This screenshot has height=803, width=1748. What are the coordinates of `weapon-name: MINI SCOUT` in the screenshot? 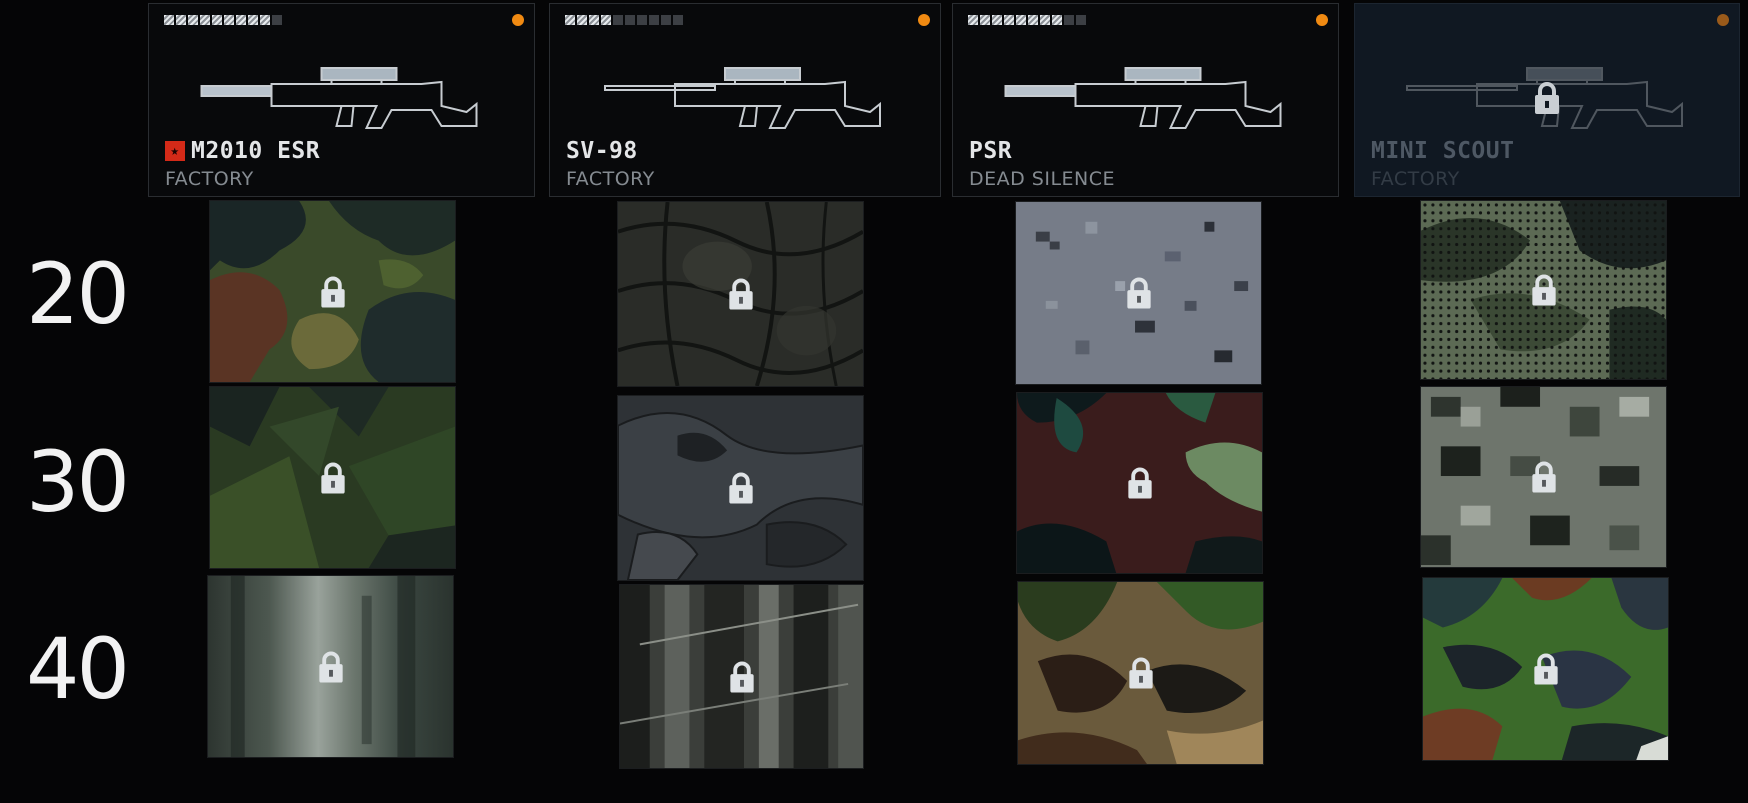 It's located at (1443, 151).